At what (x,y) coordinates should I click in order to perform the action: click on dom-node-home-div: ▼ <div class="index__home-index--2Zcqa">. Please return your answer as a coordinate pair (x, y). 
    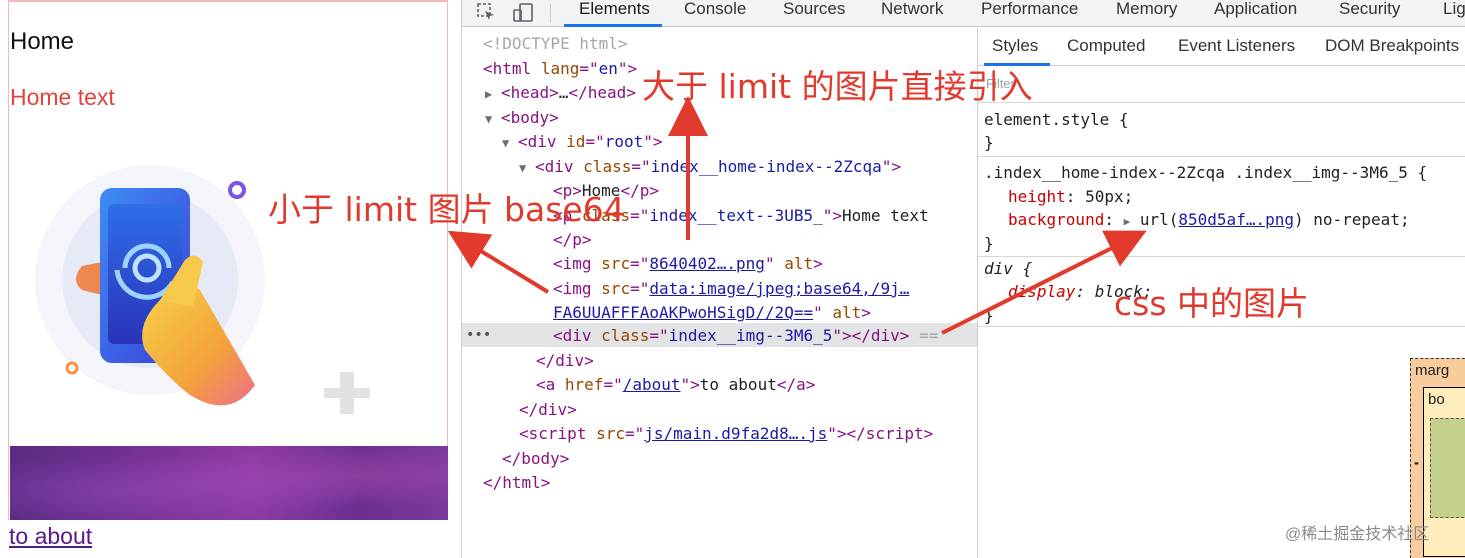
    Looking at the image, I should click on (710, 167).